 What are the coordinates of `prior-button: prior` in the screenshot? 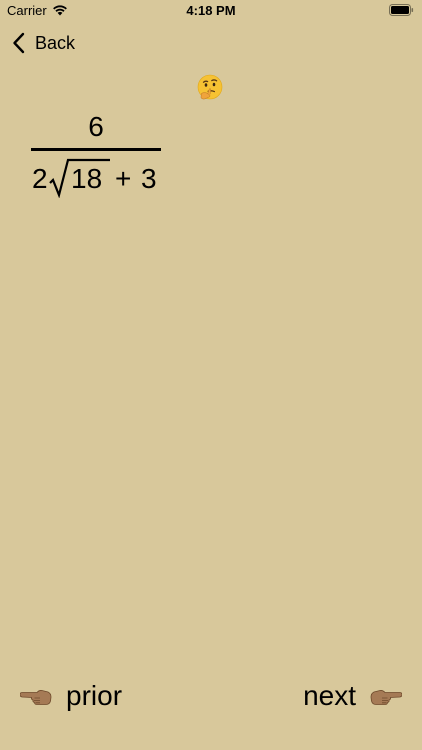 It's located at (71, 696).